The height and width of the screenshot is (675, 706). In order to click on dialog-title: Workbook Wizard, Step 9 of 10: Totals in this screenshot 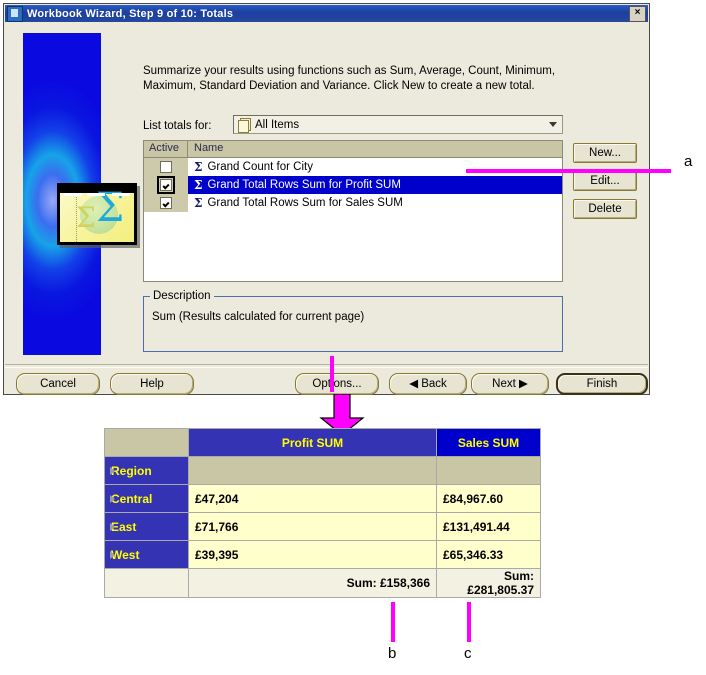, I will do `click(130, 13)`.